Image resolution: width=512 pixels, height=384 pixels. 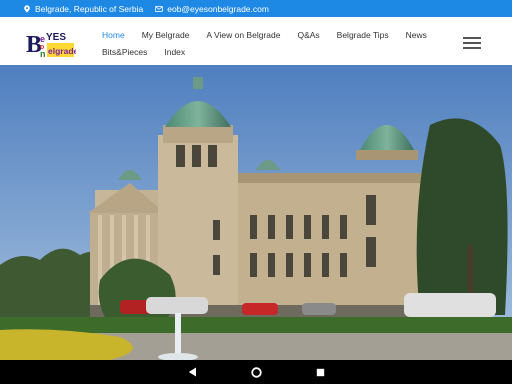 I want to click on system-navigation-bar, so click(x=256, y=372).